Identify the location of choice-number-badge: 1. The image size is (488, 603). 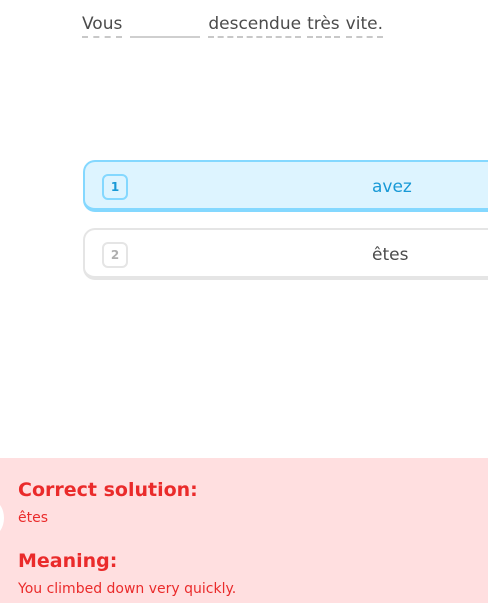
(115, 187).